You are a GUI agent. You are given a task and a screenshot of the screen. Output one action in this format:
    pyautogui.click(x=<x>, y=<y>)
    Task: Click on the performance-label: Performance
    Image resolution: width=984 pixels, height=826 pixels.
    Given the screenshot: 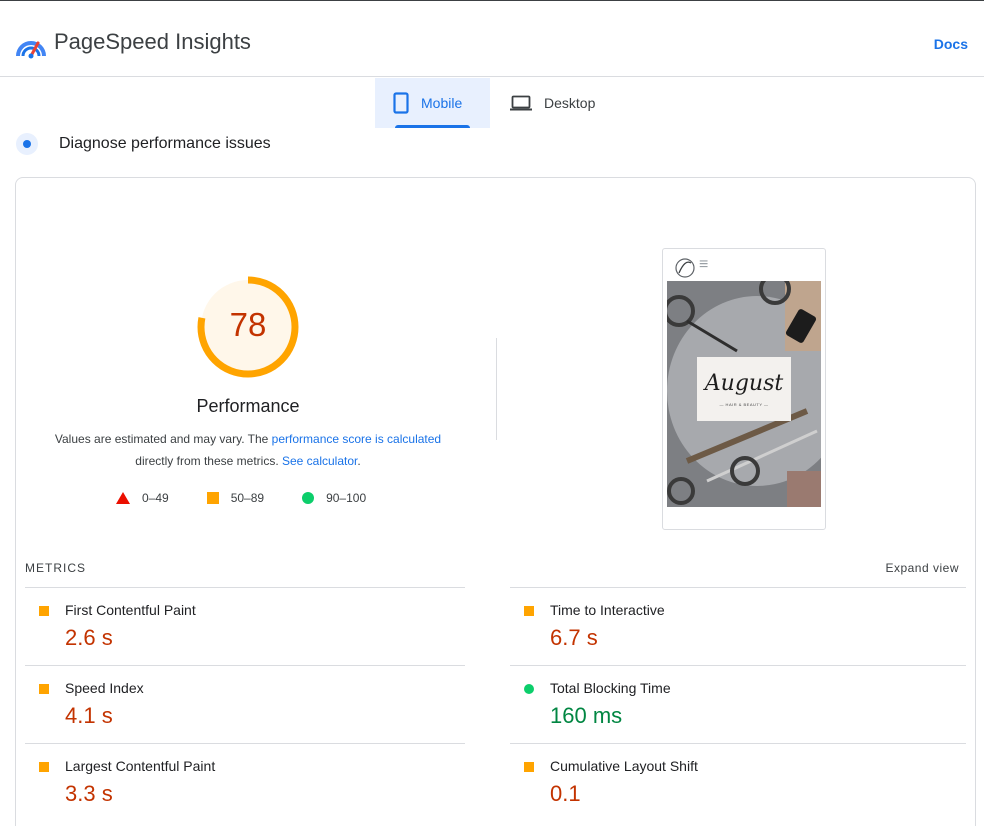 What is the action you would take?
    pyautogui.click(x=248, y=406)
    